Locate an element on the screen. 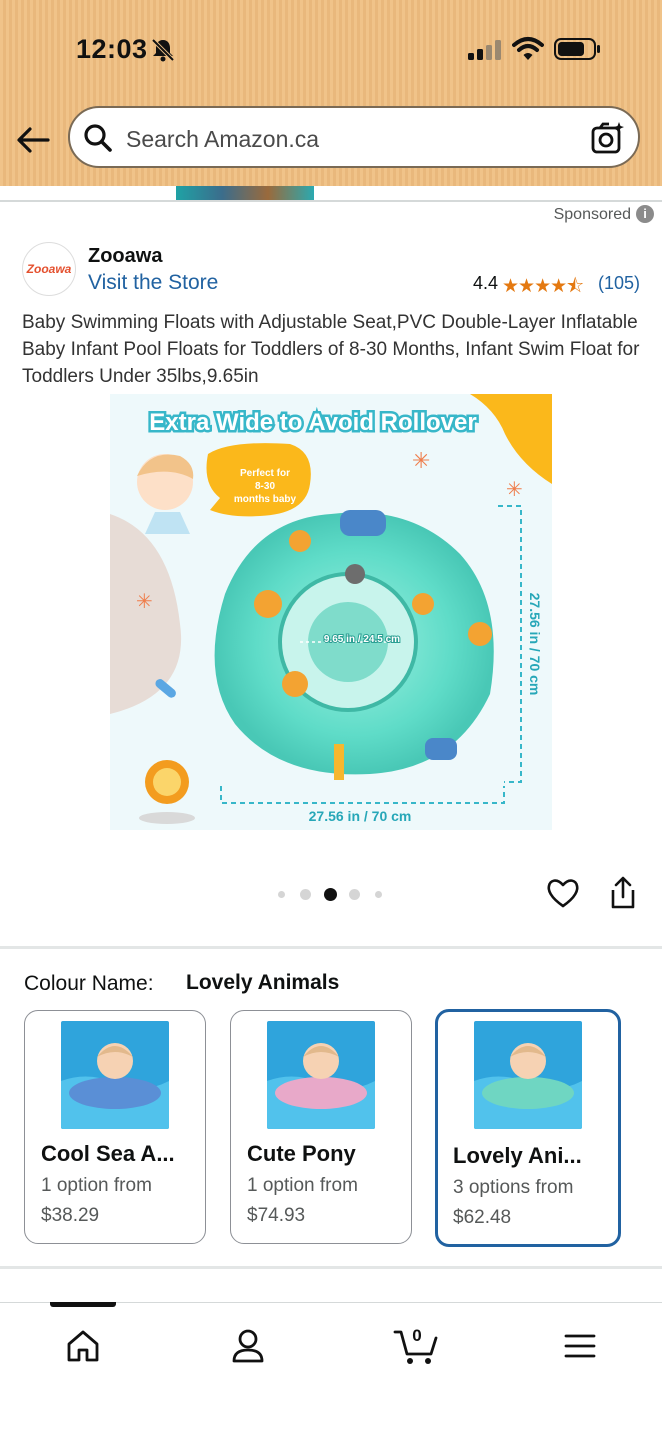 The height and width of the screenshot is (1441, 662). cellular-signal-icon is located at coordinates (484, 50).